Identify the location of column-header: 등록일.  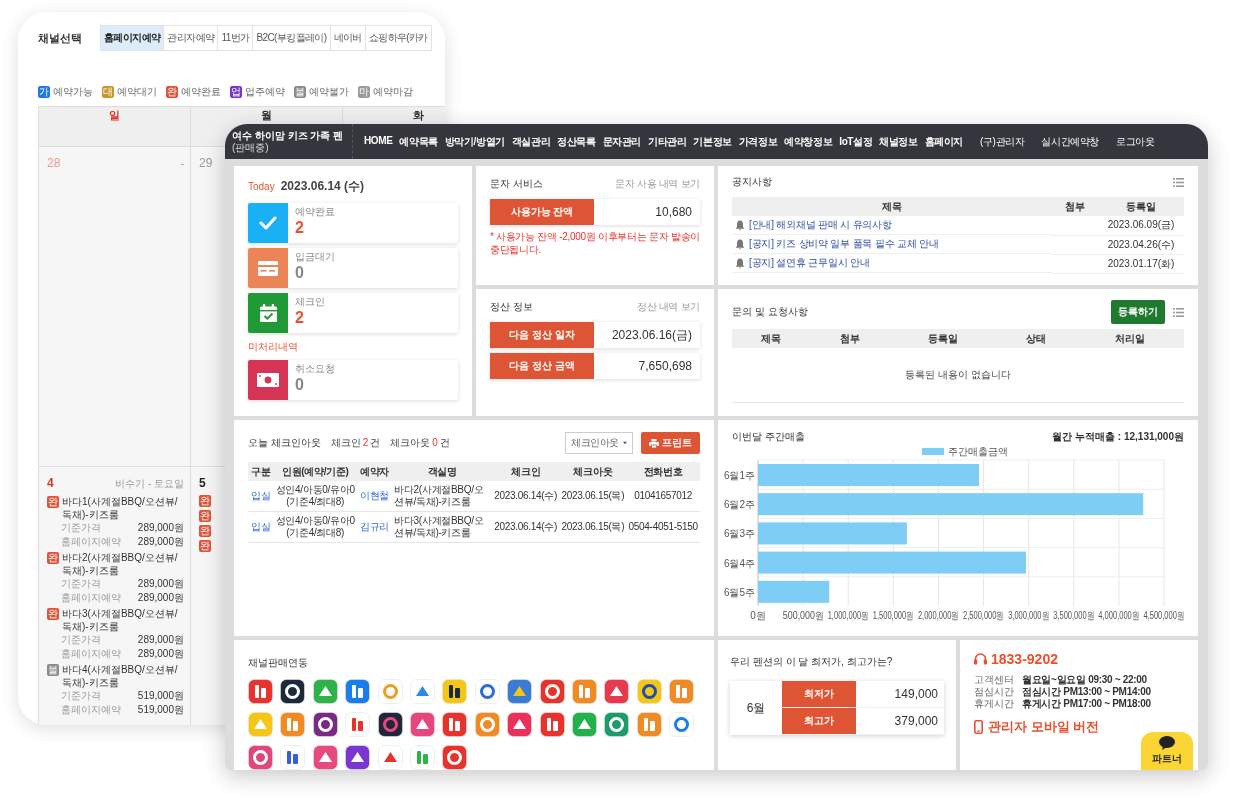
(943, 338).